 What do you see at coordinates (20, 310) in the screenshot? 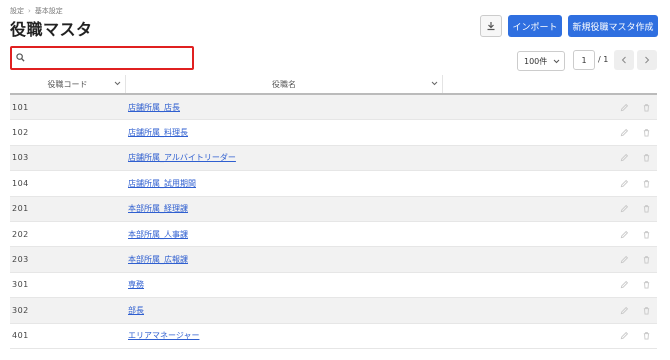
I see `position-code: 302` at bounding box center [20, 310].